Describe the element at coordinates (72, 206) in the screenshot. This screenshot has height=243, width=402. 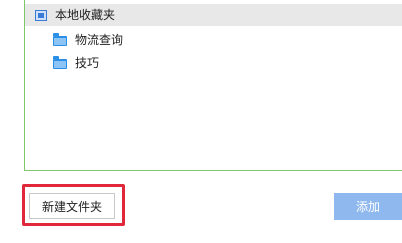
I see `new-folder-button: 新建文件夹` at that location.